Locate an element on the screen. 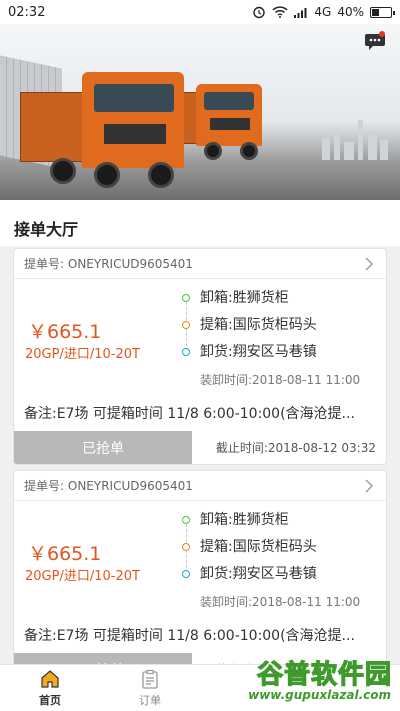 The image size is (400, 711). watermark-title: 谷普软件园 is located at coordinates (324, 674).